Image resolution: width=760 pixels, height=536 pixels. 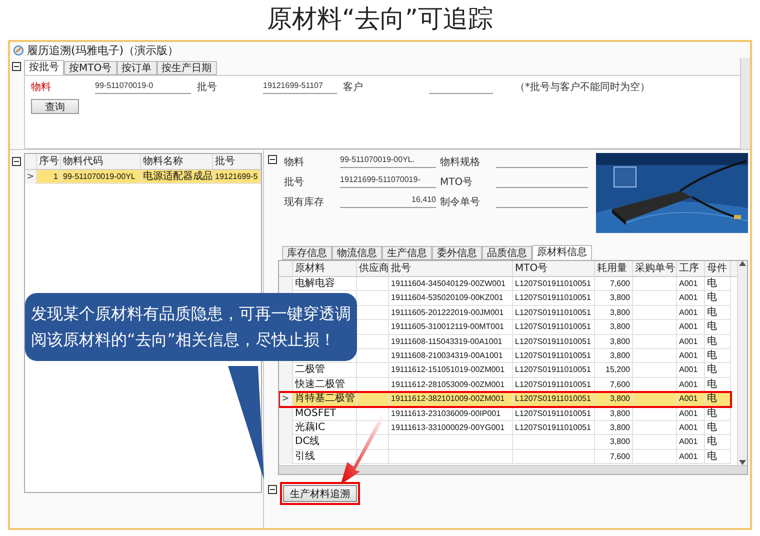 I want to click on search-tab: 按MTO号, so click(x=90, y=68).